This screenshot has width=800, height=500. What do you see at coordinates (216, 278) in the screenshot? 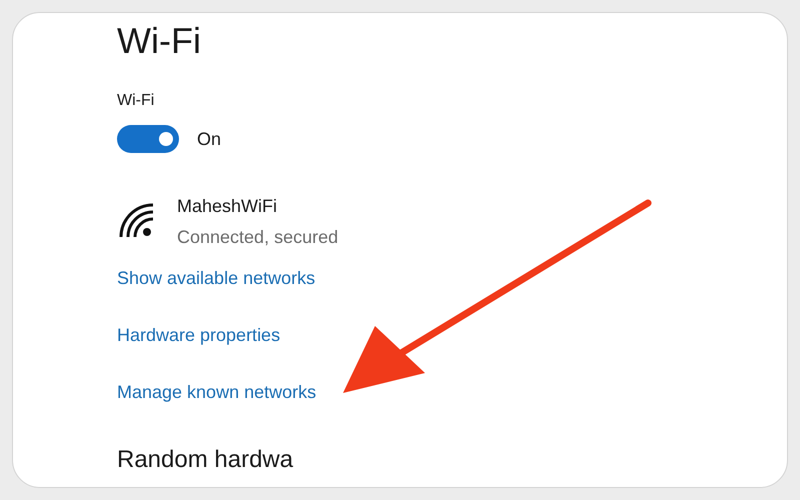
I see `settings-link: Show available networks` at bounding box center [216, 278].